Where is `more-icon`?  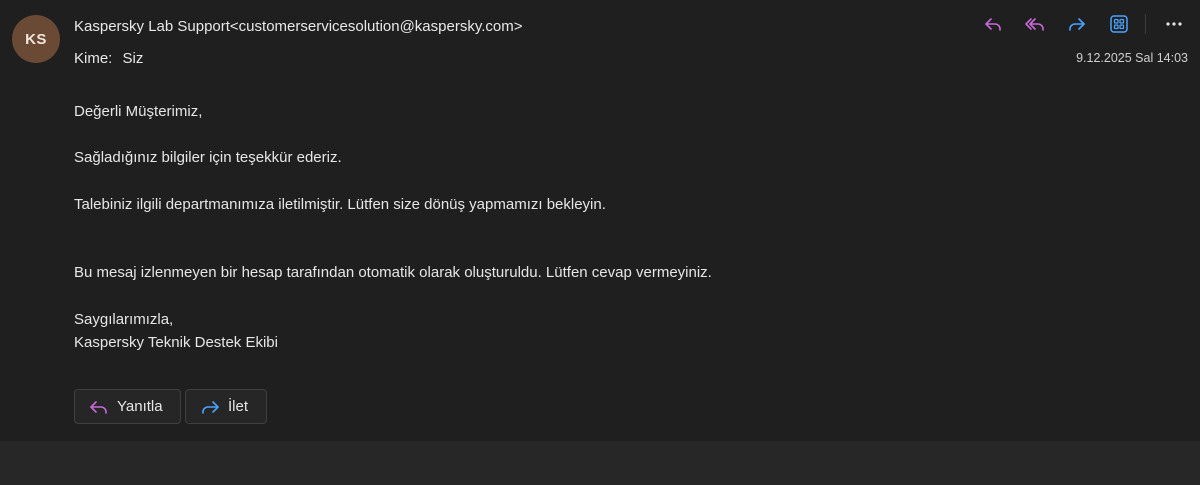 more-icon is located at coordinates (1174, 24).